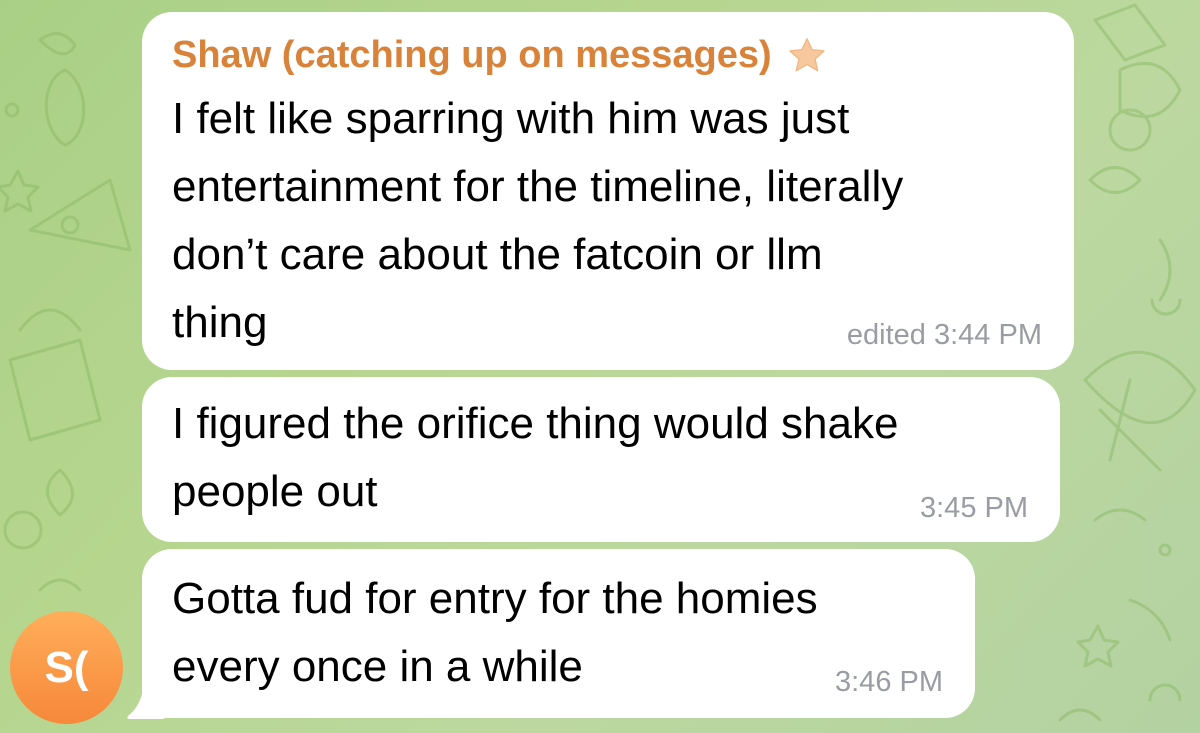 The image size is (1200, 733). Describe the element at coordinates (497, 254) in the screenshot. I see `message-line: don’t care about the fatcoin or llm` at that location.